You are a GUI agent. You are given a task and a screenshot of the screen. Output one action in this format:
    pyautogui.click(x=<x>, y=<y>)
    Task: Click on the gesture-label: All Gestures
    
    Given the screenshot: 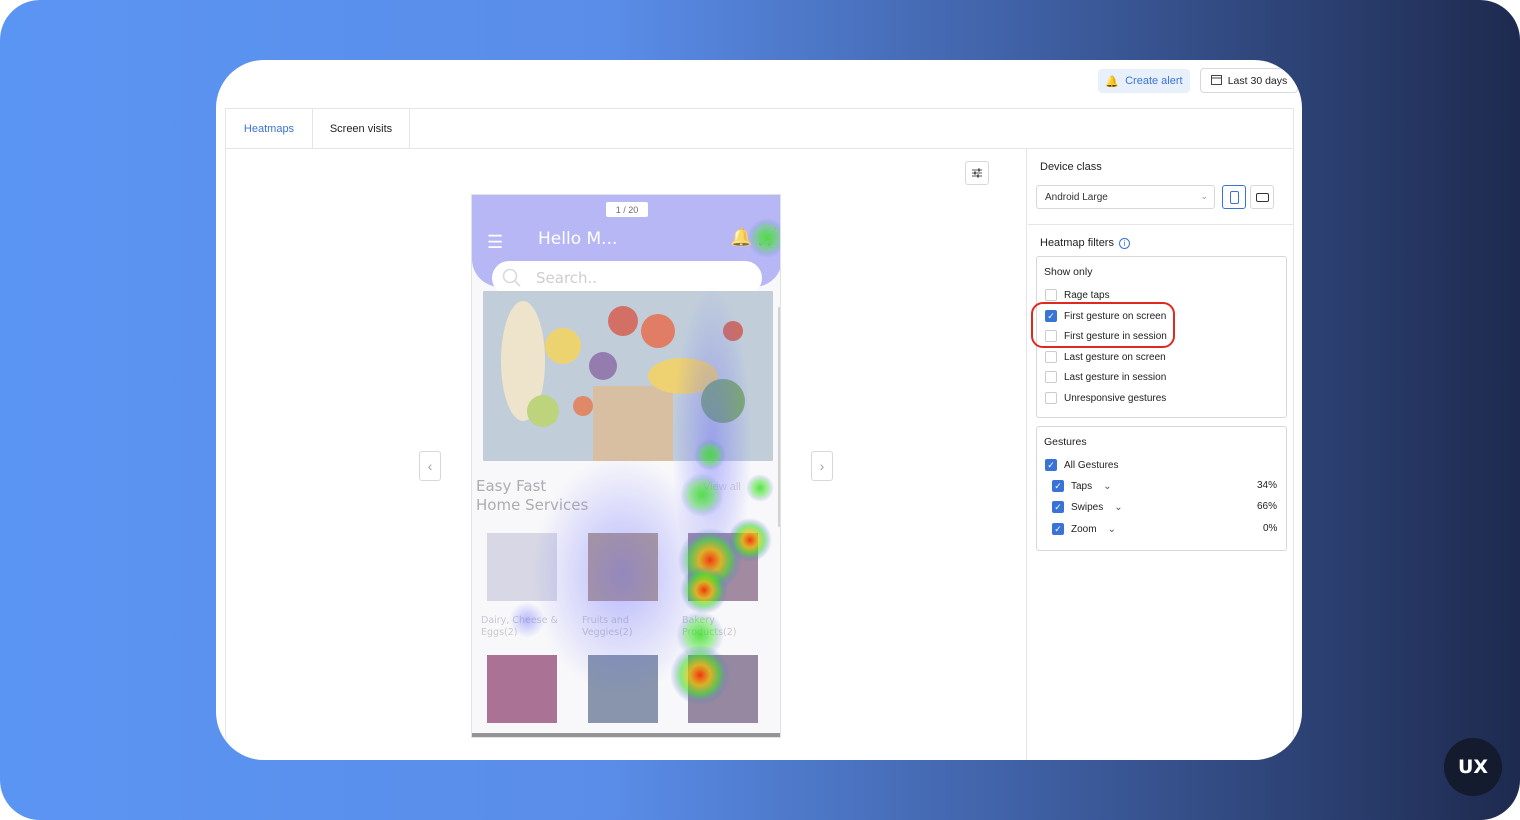 What is the action you would take?
    pyautogui.click(x=1091, y=465)
    